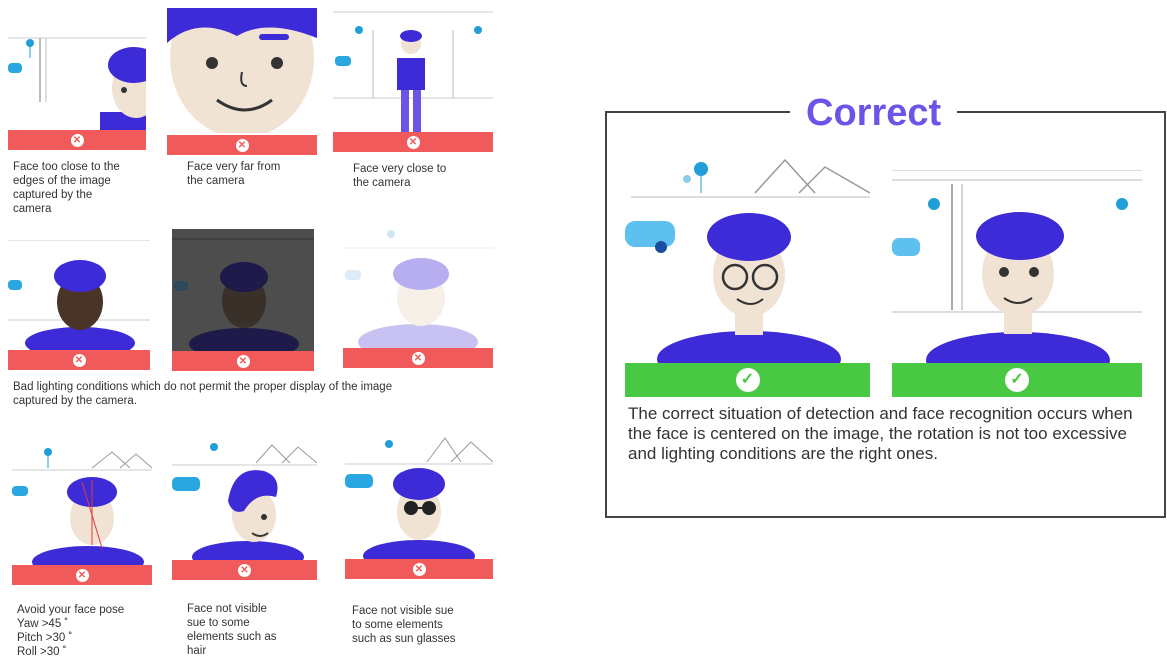 Image resolution: width=1167 pixels, height=659 pixels. What do you see at coordinates (243, 294) in the screenshot?
I see `lighting-dim-illustration` at bounding box center [243, 294].